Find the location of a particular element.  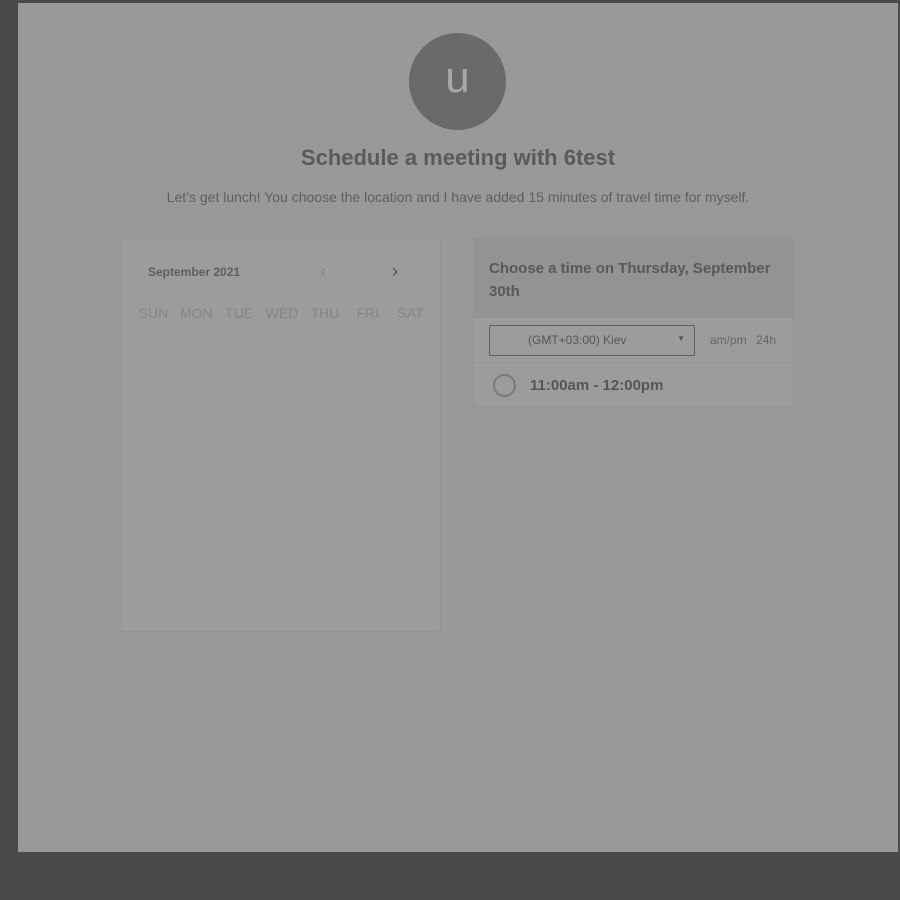

weekday-label: TUE is located at coordinates (239, 313).